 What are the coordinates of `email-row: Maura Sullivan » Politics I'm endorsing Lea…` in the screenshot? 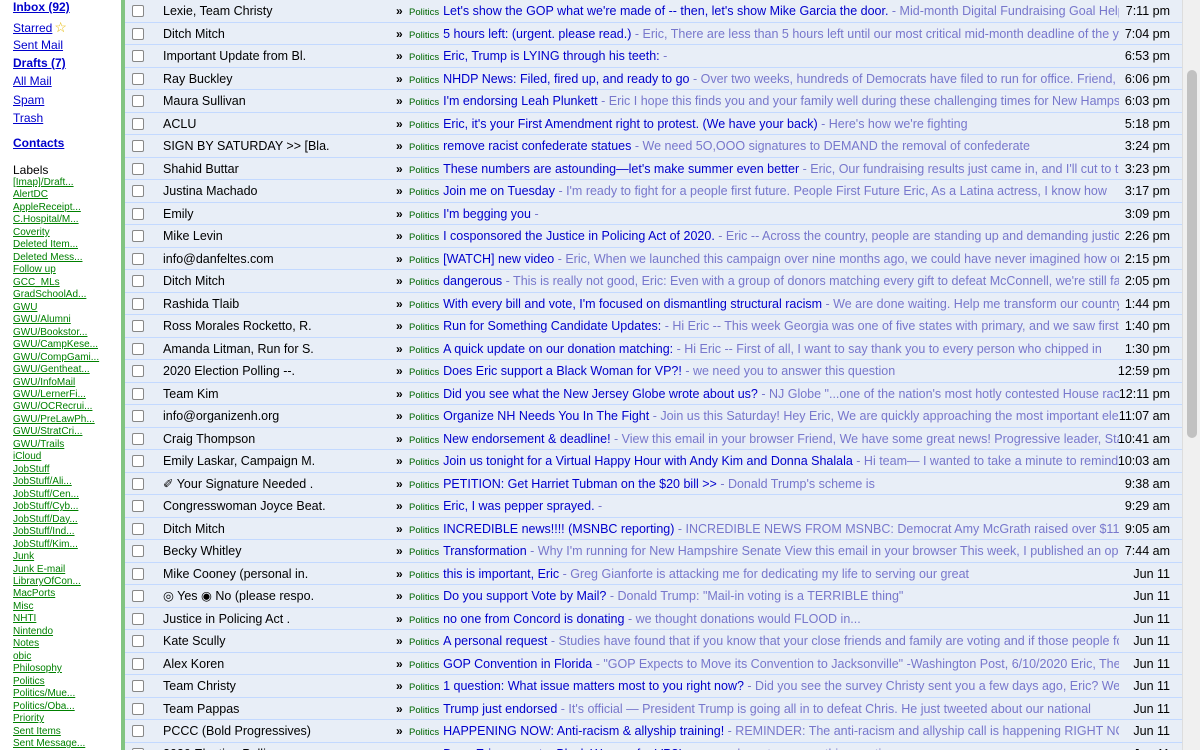 It's located at (653, 101).